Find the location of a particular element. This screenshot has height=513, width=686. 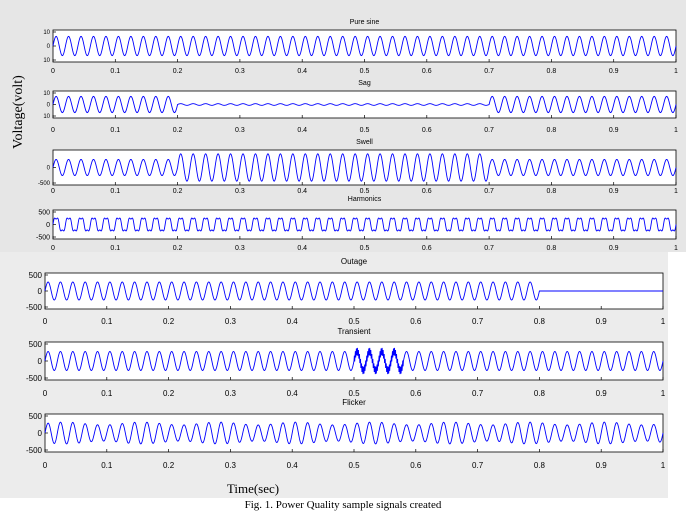

y-axis-label: Voltage(volt) is located at coordinates (18, 112).